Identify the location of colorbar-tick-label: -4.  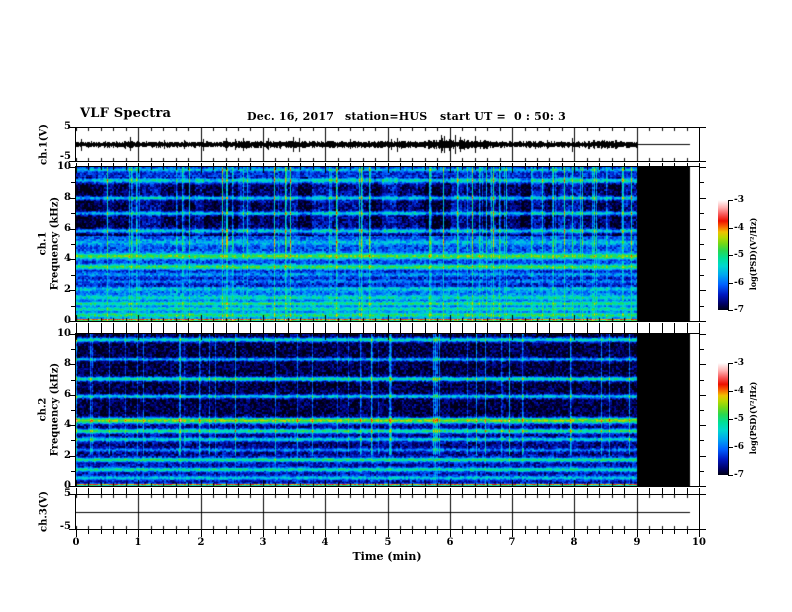
(739, 391).